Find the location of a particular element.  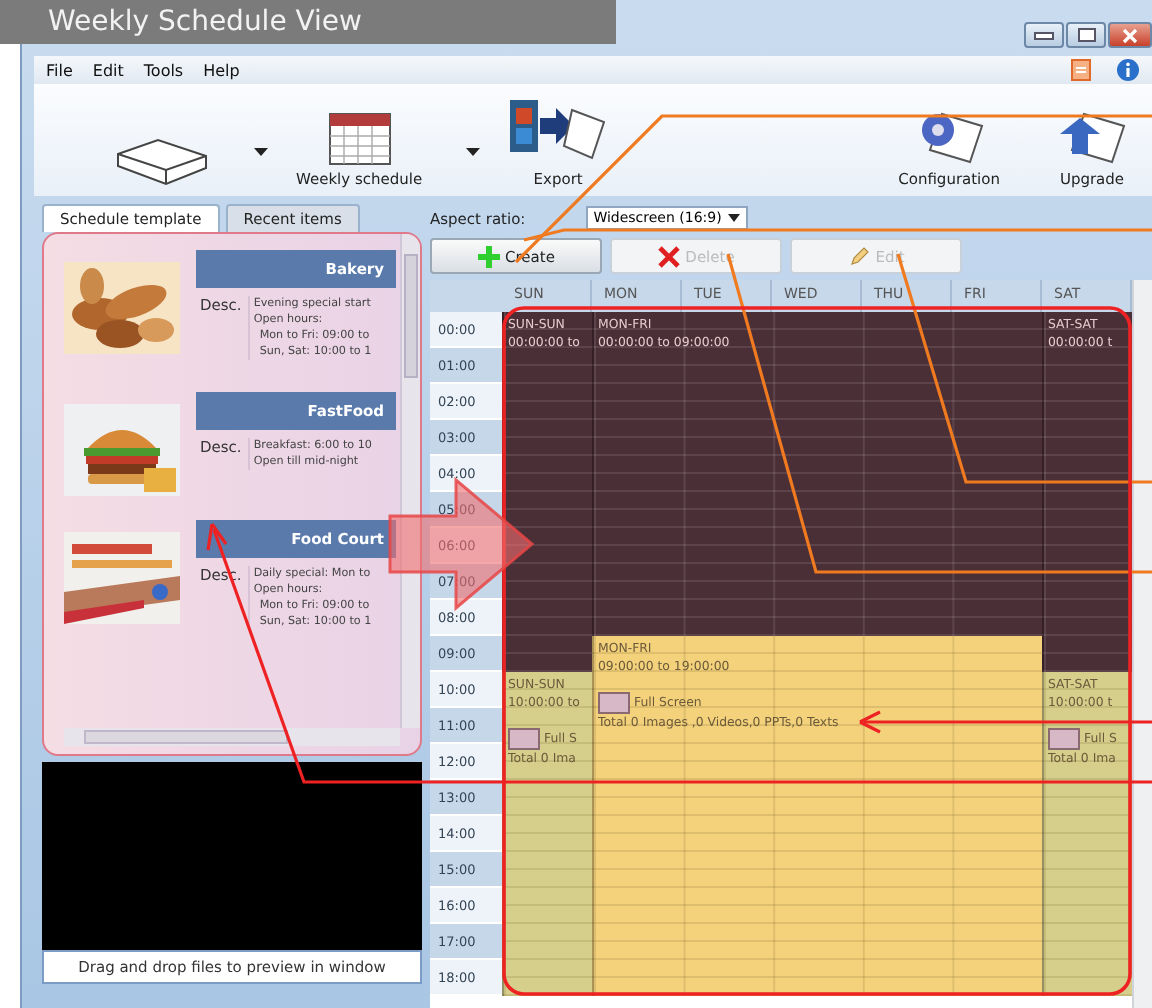

minimize-button is located at coordinates (1044, 35).